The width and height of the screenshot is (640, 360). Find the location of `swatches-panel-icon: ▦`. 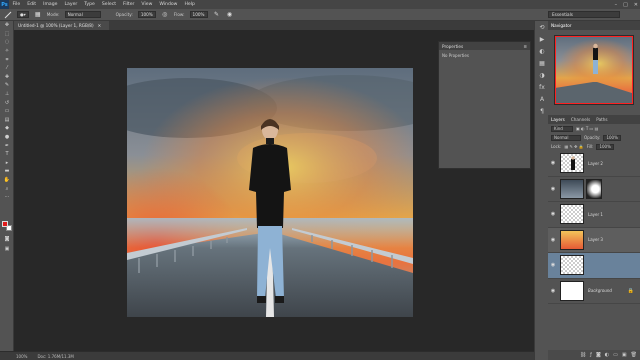

swatches-panel-icon: ▦ is located at coordinates (542, 63).